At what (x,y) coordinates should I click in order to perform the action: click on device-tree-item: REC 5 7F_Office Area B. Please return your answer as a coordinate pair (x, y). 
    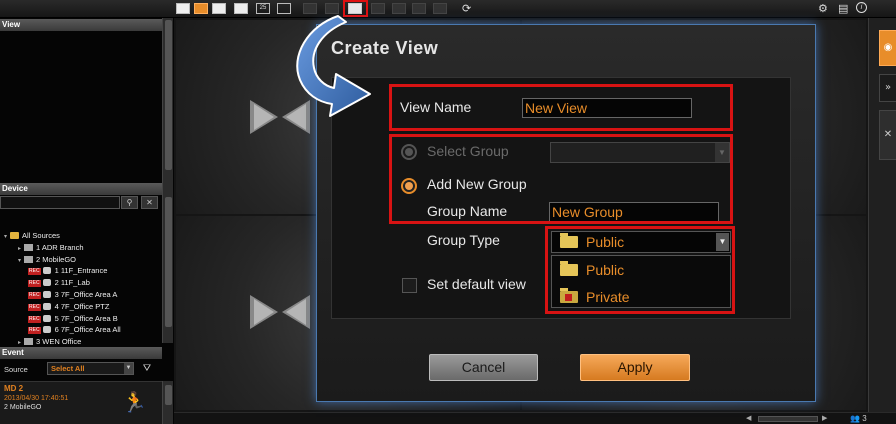
    Looking at the image, I should click on (73, 319).